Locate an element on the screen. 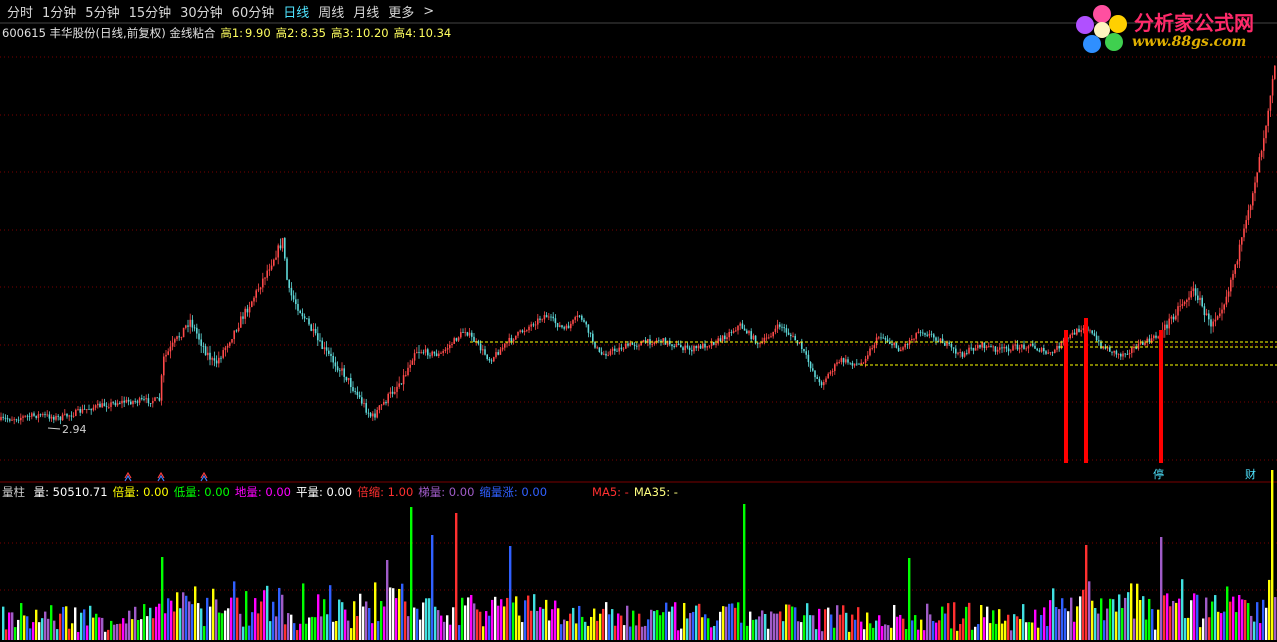 The width and height of the screenshot is (1277, 642). high2-value: 8.35 is located at coordinates (313, 33).